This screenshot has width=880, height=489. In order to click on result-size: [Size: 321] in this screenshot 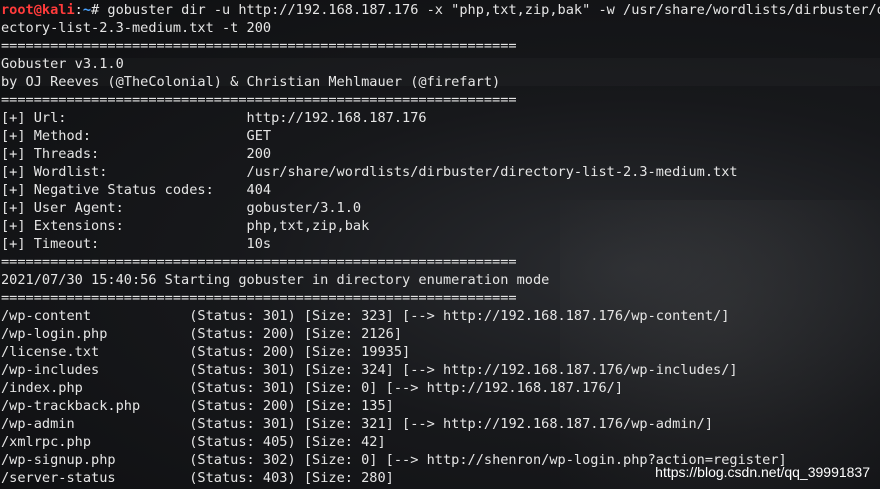, I will do `click(353, 424)`.